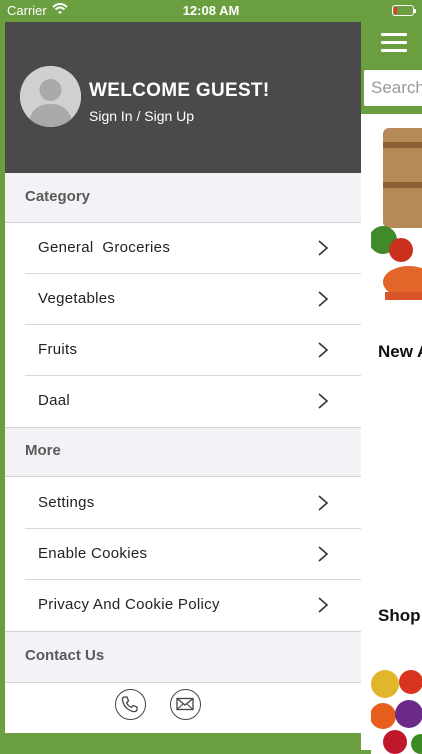 This screenshot has width=422, height=754. What do you see at coordinates (193, 248) in the screenshot?
I see `menu-item-general-groceries: General Groceries` at bounding box center [193, 248].